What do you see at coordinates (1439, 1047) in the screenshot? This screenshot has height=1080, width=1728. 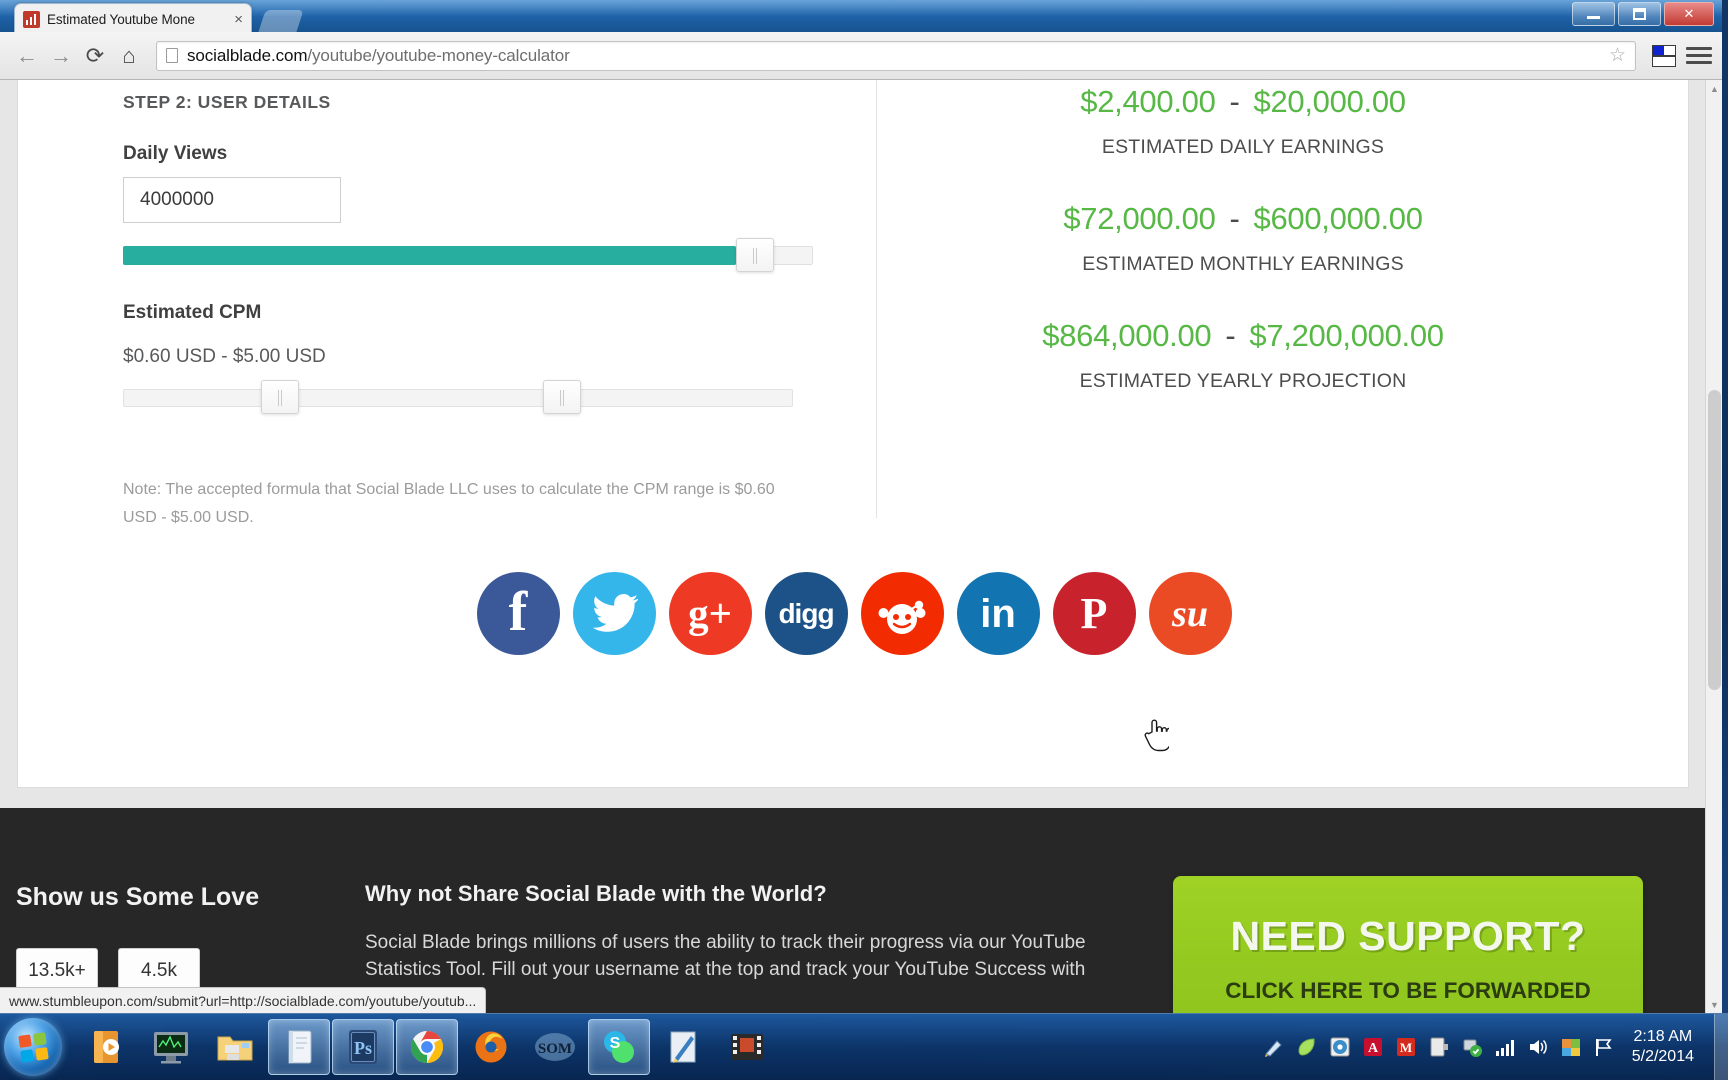 I see `tray-device-icon` at bounding box center [1439, 1047].